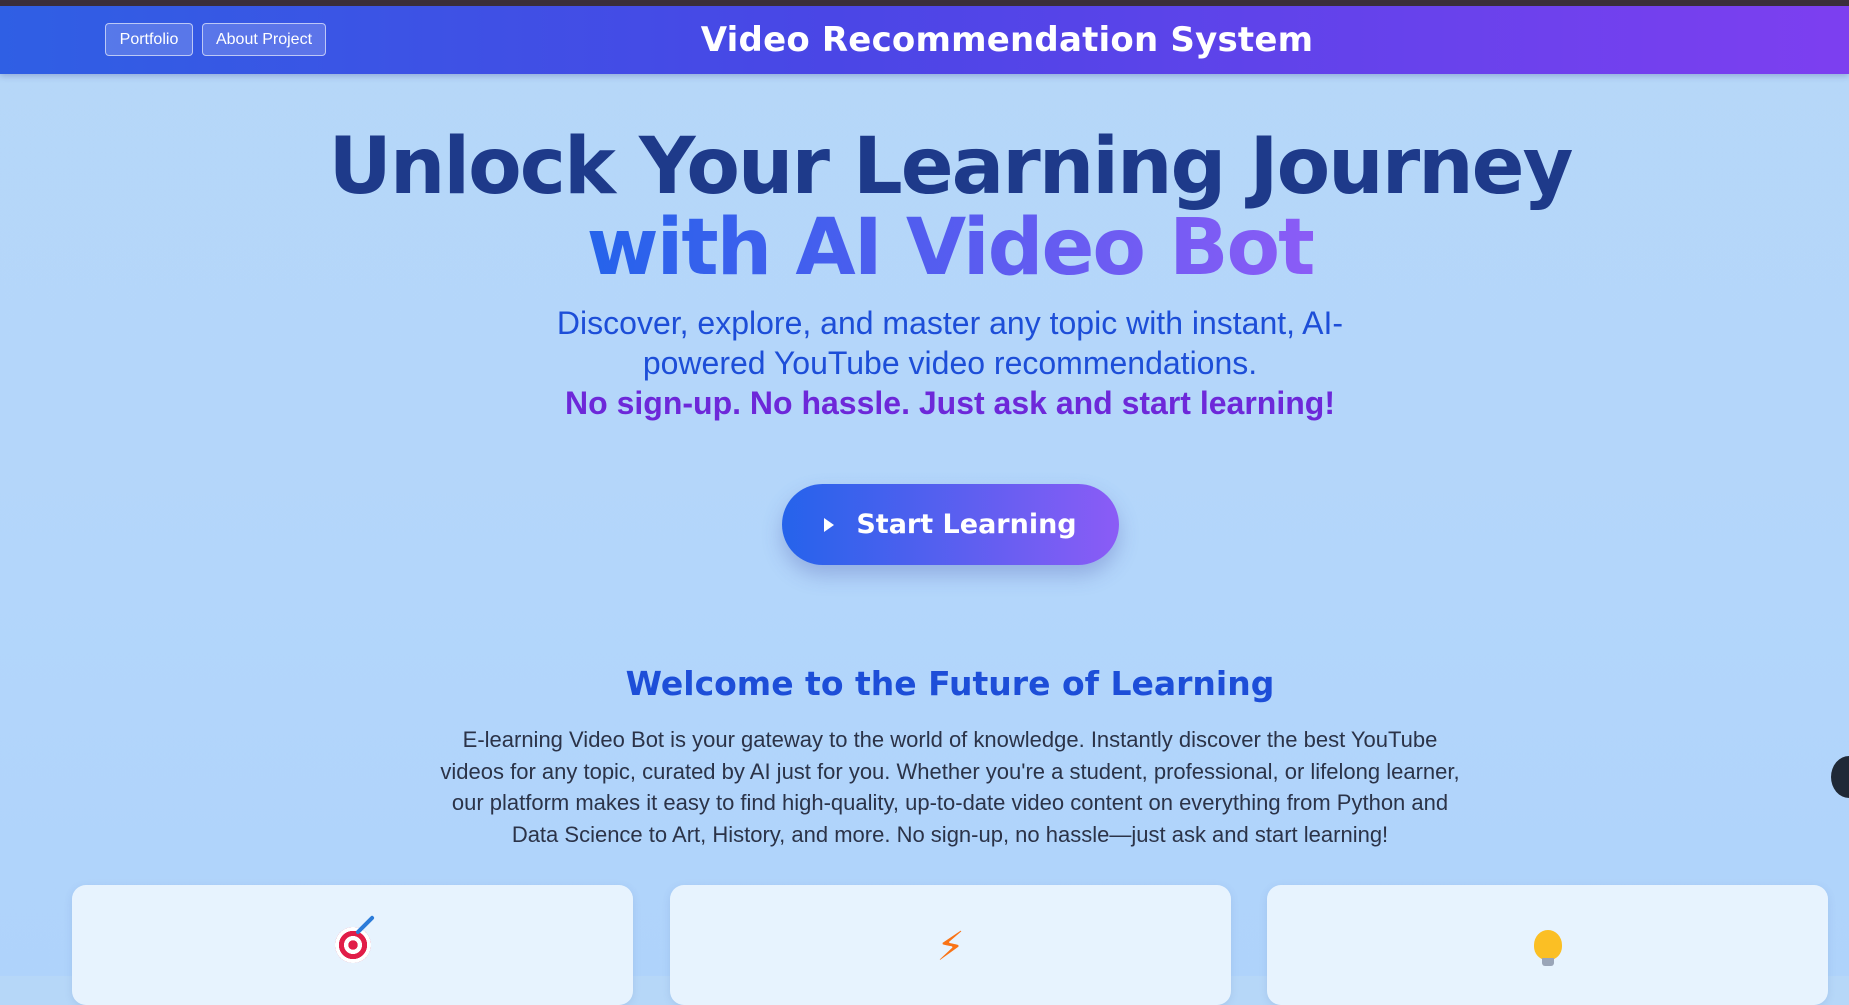  I want to click on hero-headline-line1: Unlock Your Learning Journey, so click(951, 167).